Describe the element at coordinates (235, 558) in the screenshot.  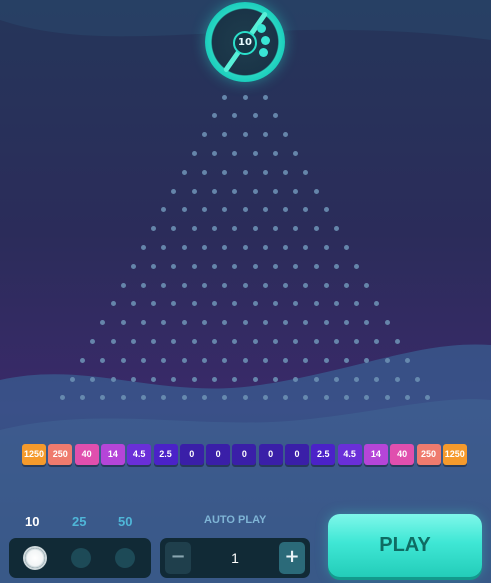
I see `autoplay-value: 1` at that location.